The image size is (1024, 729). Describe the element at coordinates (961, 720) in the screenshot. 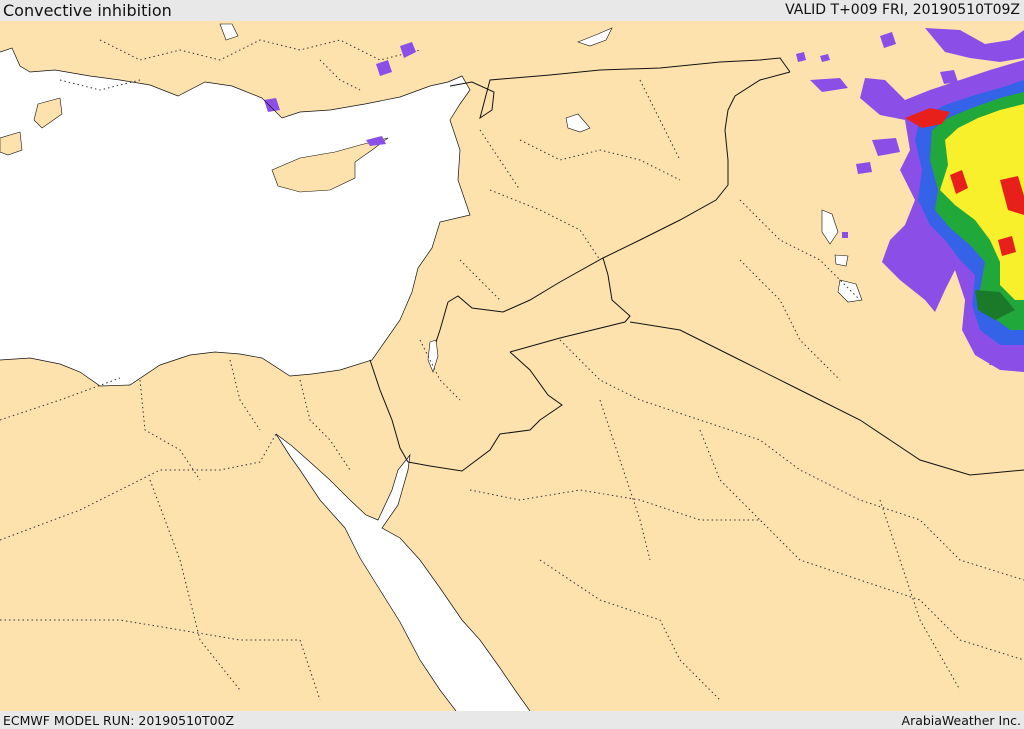

I see `credit-label: ArabiaWeather Inc.` at that location.